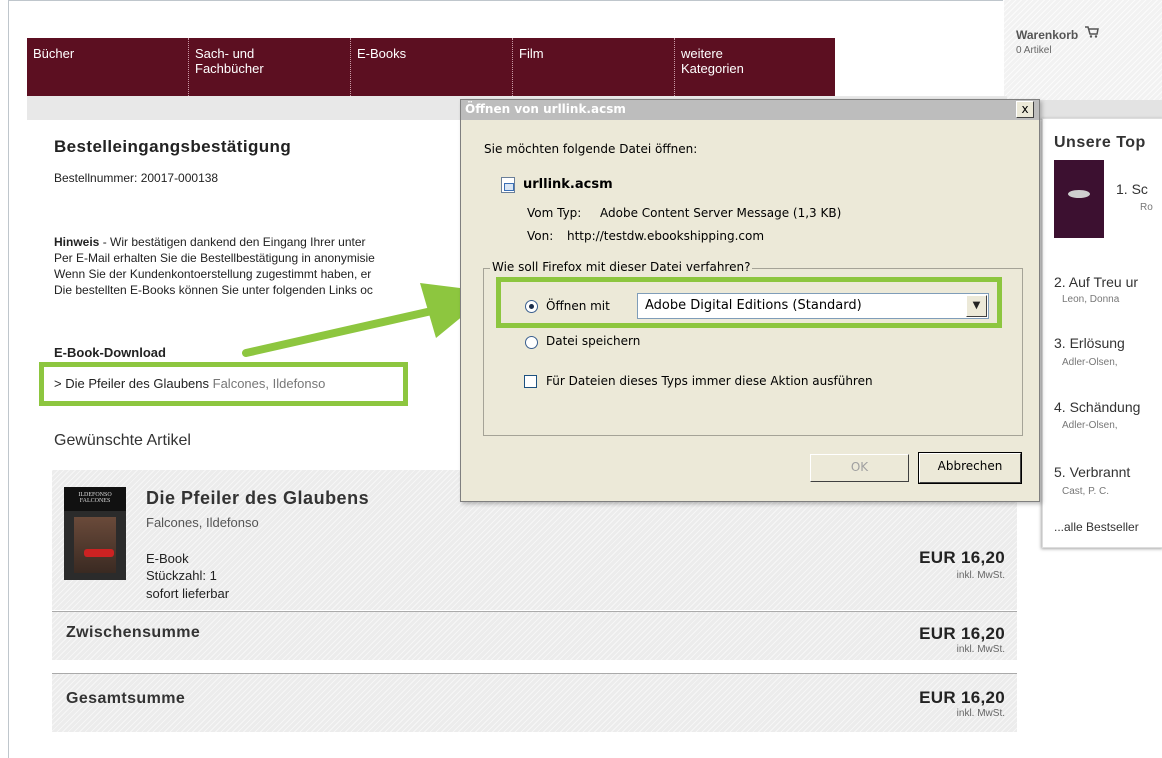 The image size is (1162, 758). I want to click on nav-item-ebooks: E-Books, so click(432, 67).